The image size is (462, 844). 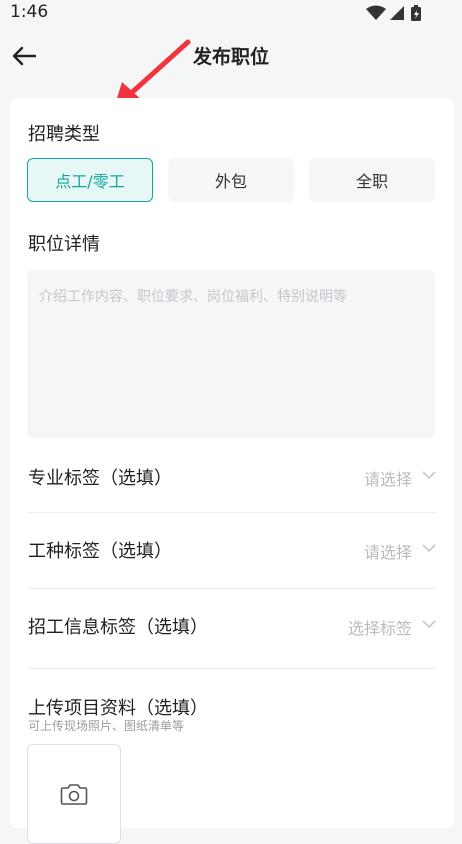 What do you see at coordinates (397, 13) in the screenshot?
I see `signal-icon` at bounding box center [397, 13].